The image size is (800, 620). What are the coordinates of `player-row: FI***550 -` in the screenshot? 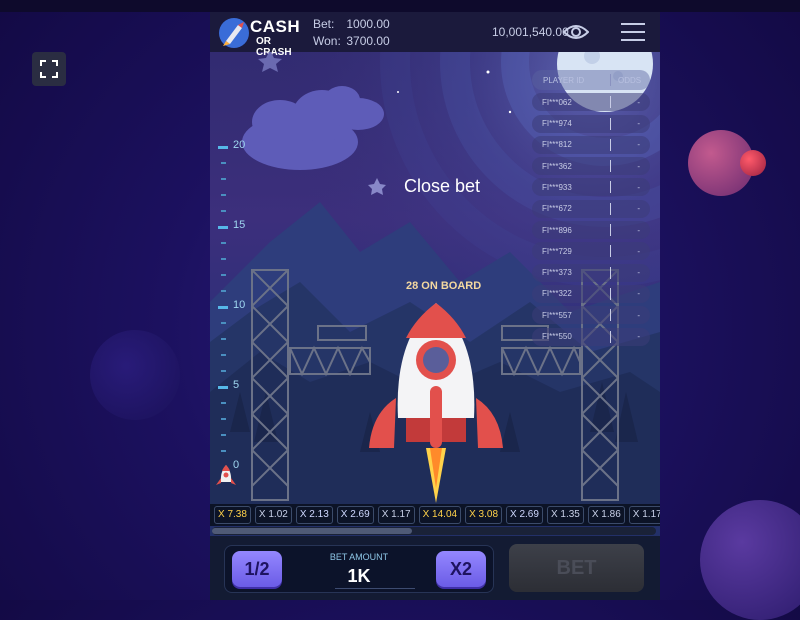 It's located at (591, 336).